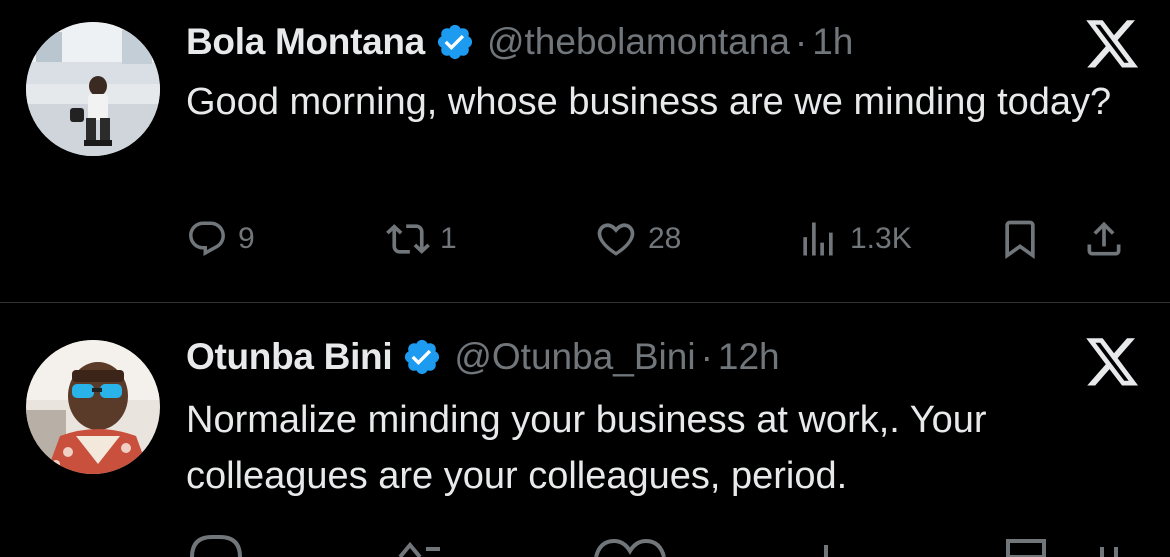 The width and height of the screenshot is (1170, 557). I want to click on tweet-header: Otunba Bini @Otunba_Bini · 12h, so click(483, 357).